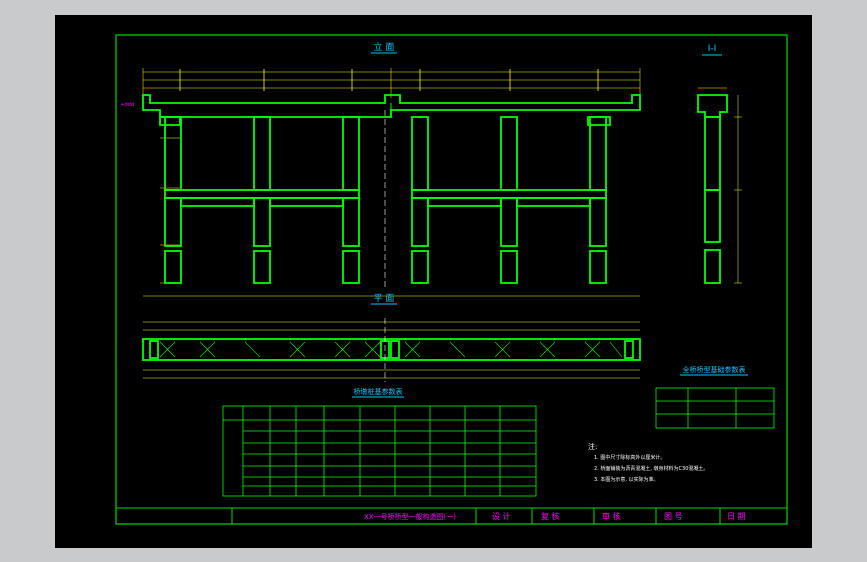  What do you see at coordinates (626, 479) in the screenshot?
I see `note-3: 3. 本图为示意, 以实际为准。` at bounding box center [626, 479].